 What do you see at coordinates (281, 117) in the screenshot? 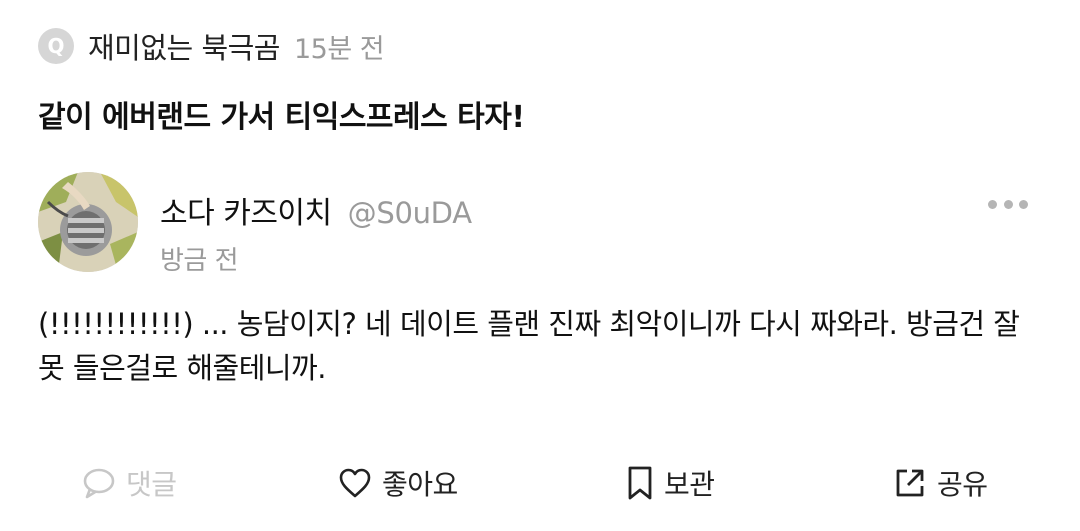
I see `question-text: 같이 에버랜드 가서 티익스프레스 타자!` at bounding box center [281, 117].